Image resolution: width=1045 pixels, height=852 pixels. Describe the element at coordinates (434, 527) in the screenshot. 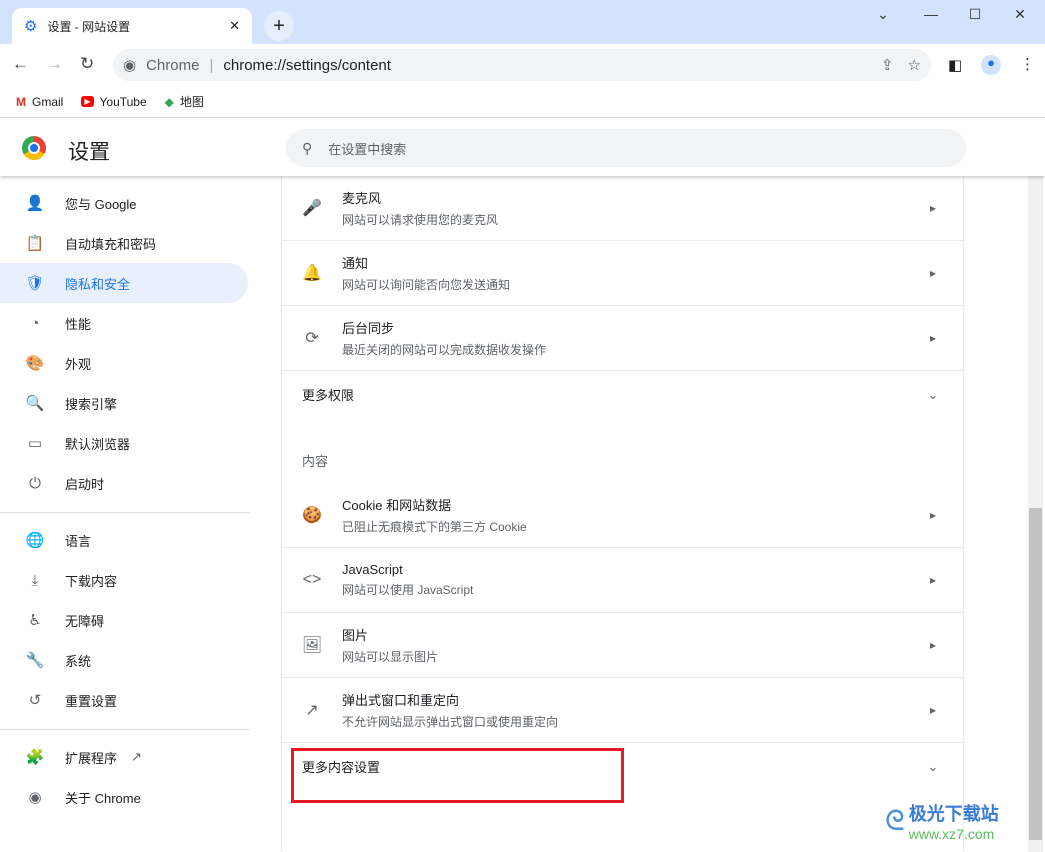

I see `row-description: 已阻止无痕模式下的第三方 Cookie` at that location.